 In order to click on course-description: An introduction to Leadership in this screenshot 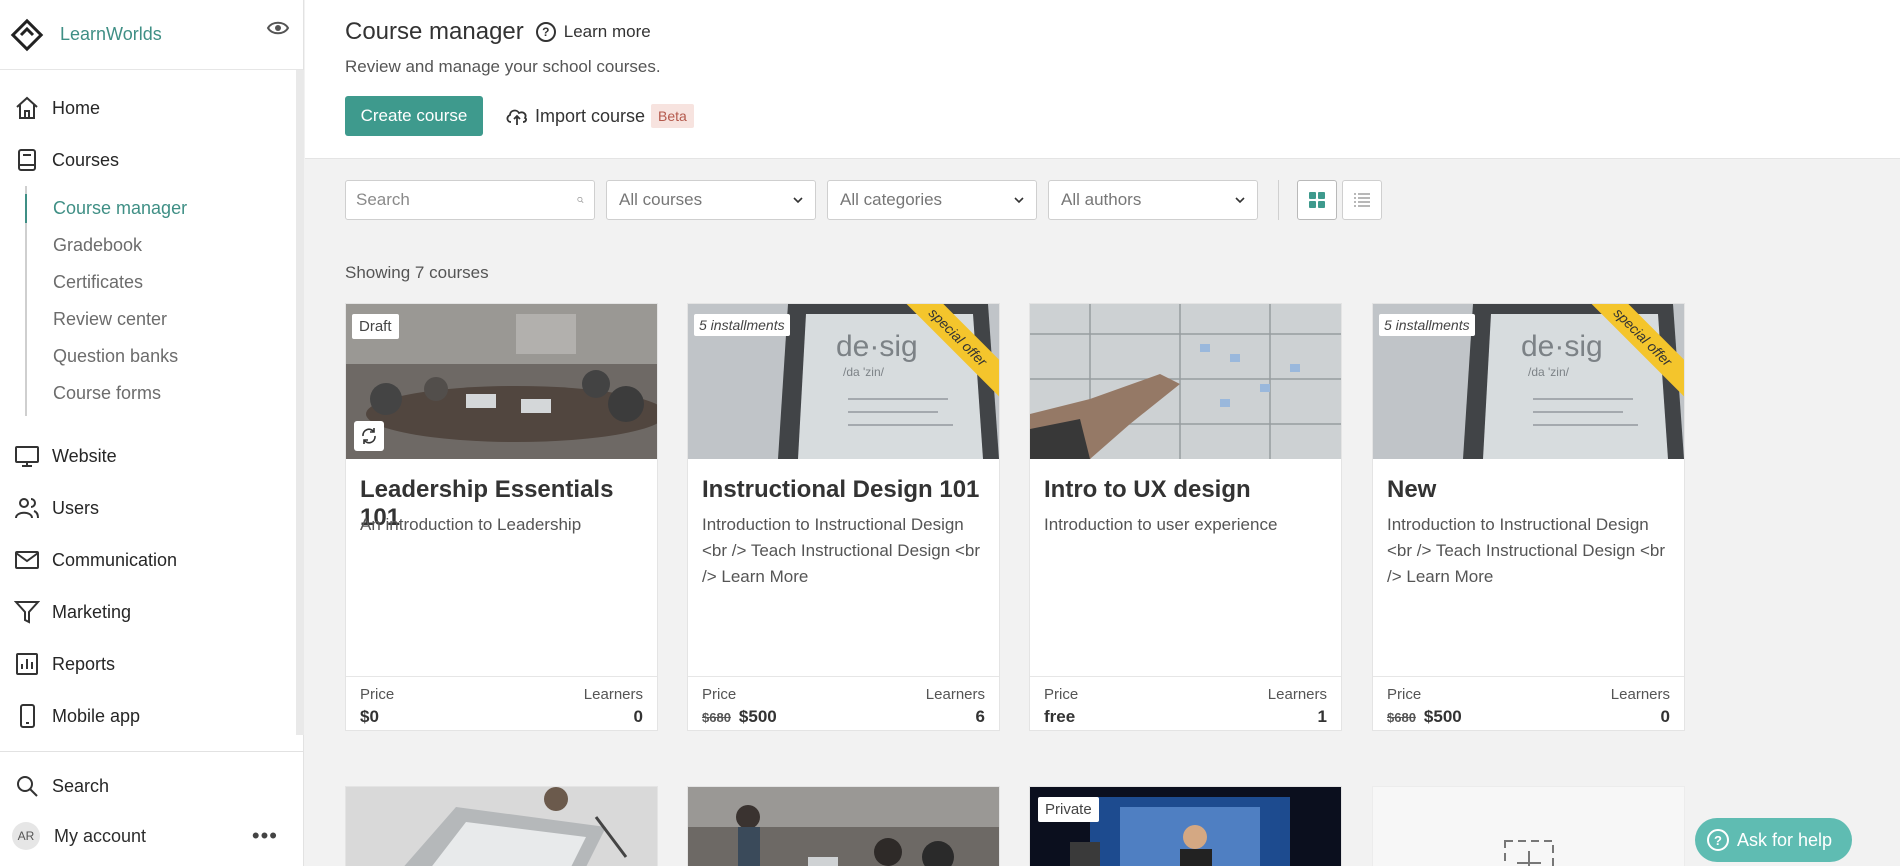, I will do `click(471, 524)`.